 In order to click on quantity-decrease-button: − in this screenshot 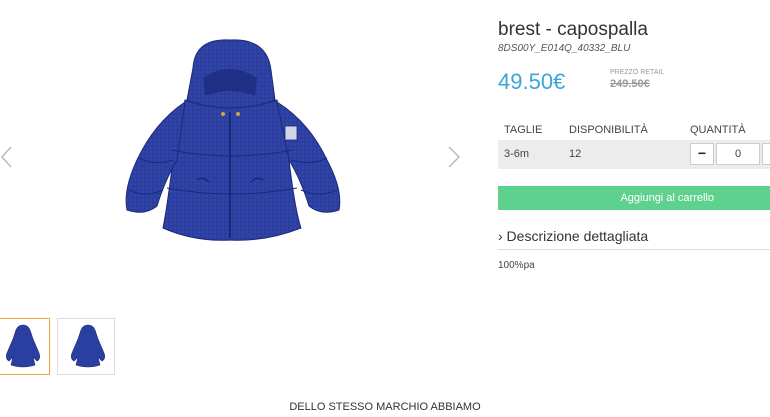, I will do `click(702, 154)`.